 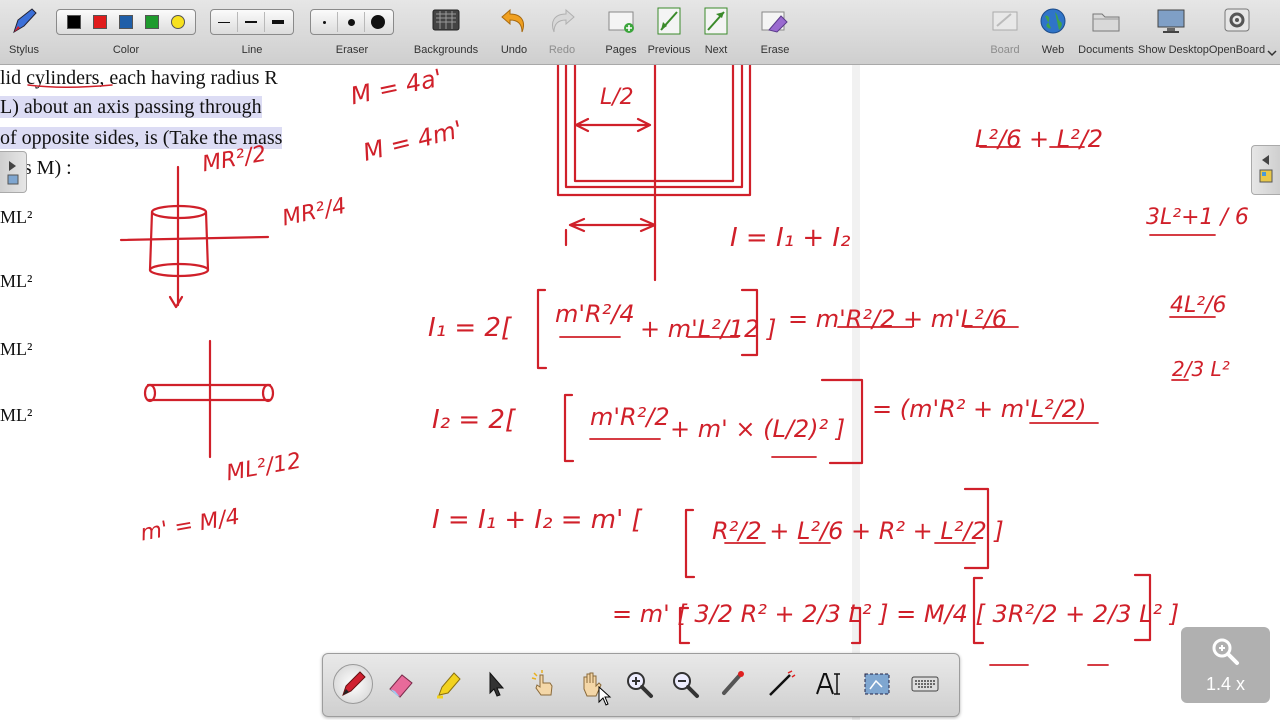 What do you see at coordinates (1272, 53) in the screenshot?
I see `toolbar-menu-chevron-icon` at bounding box center [1272, 53].